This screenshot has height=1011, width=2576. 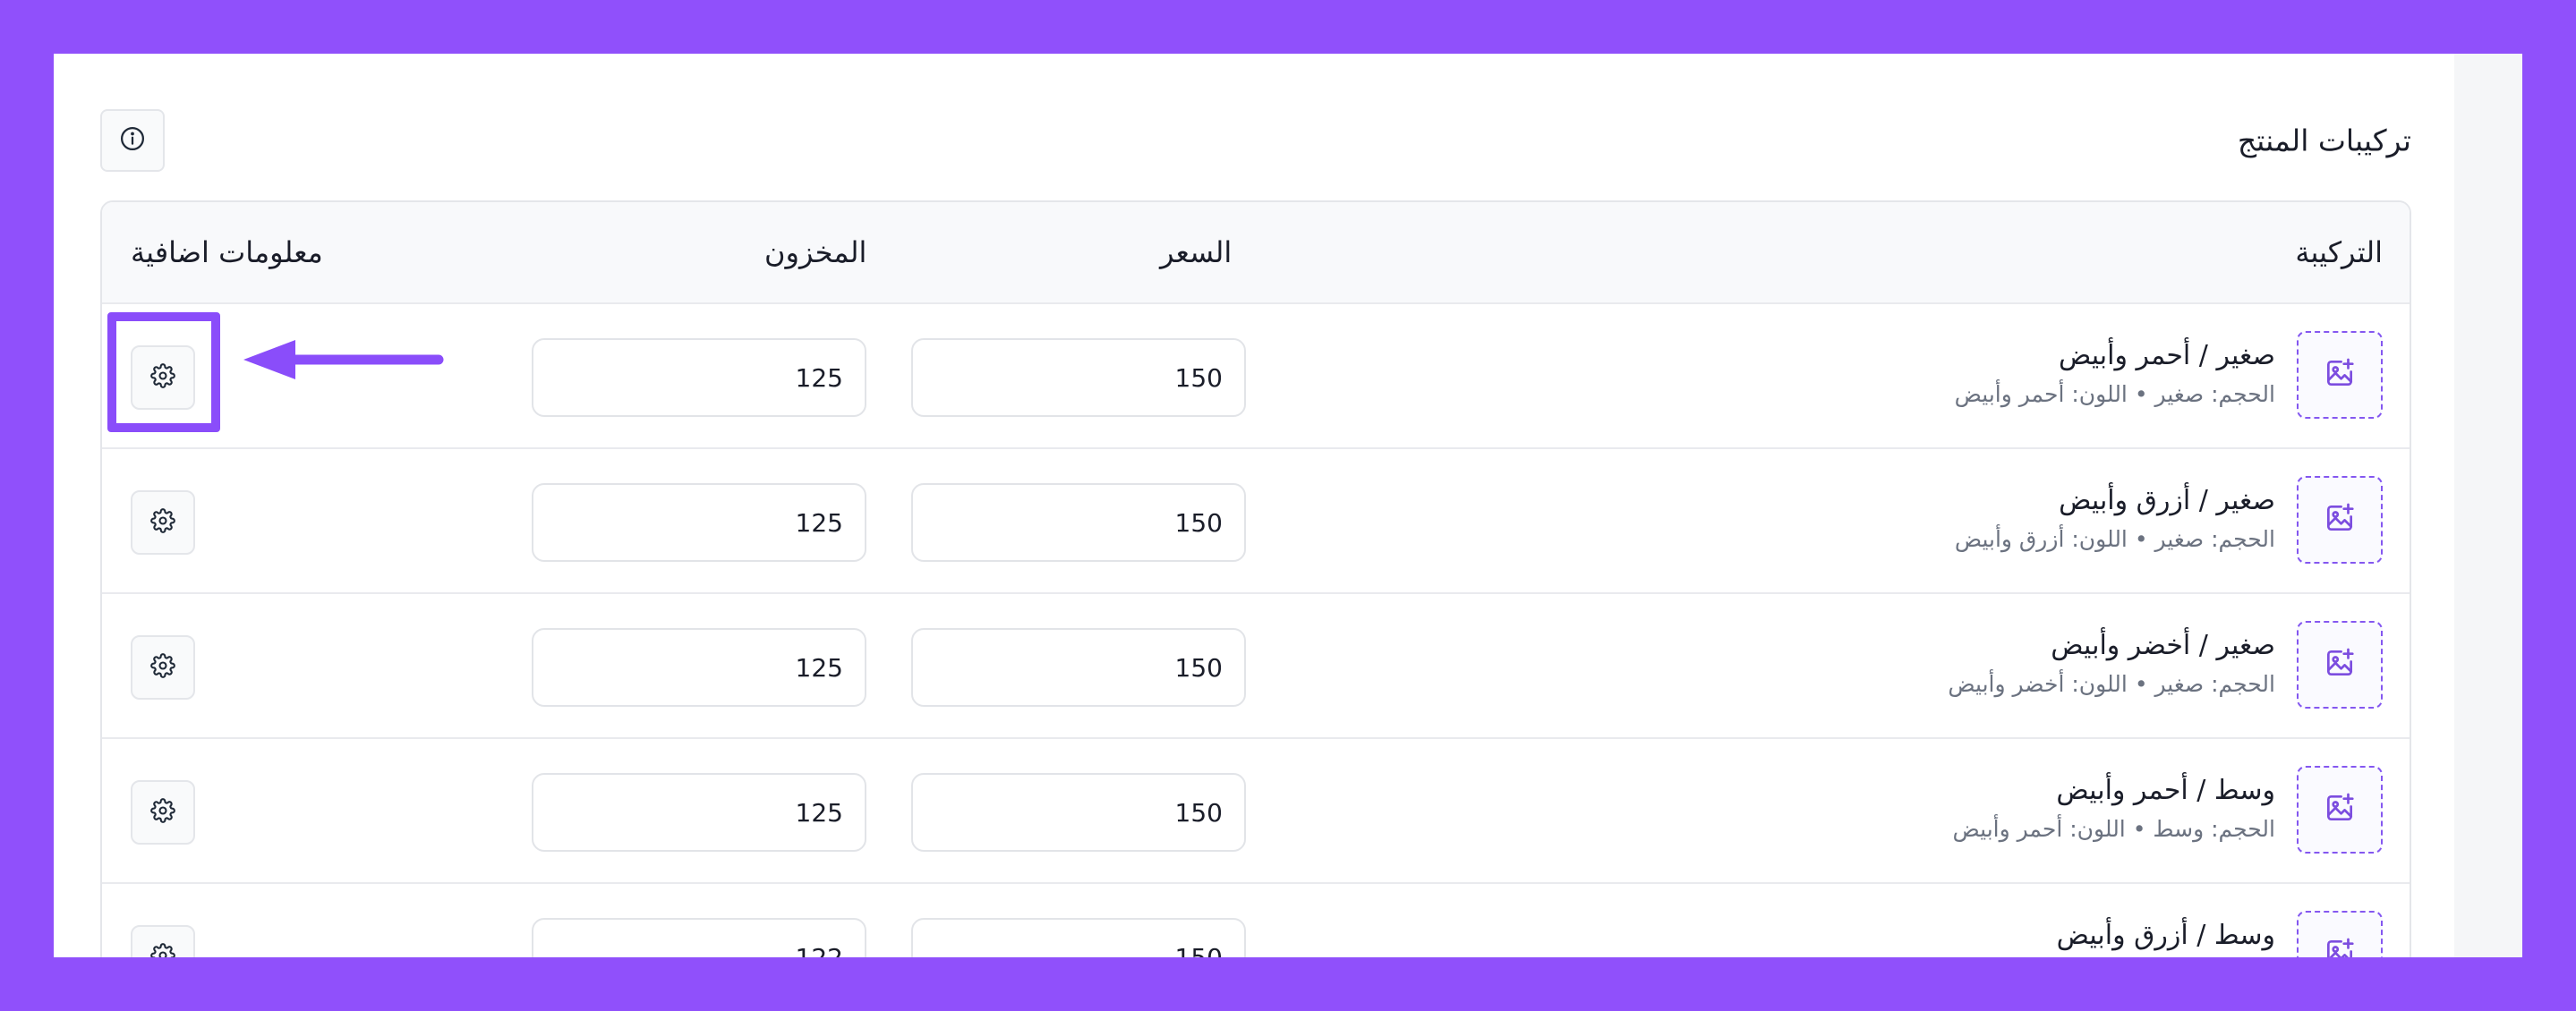 What do you see at coordinates (2165, 936) in the screenshot?
I see `variant-name: وسط / أزرق وأبيض` at bounding box center [2165, 936].